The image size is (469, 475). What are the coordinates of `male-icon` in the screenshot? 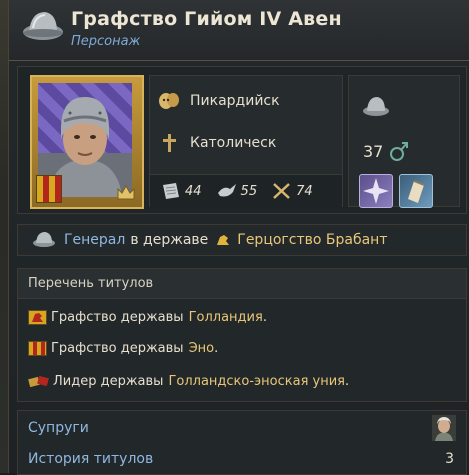 It's located at (399, 151).